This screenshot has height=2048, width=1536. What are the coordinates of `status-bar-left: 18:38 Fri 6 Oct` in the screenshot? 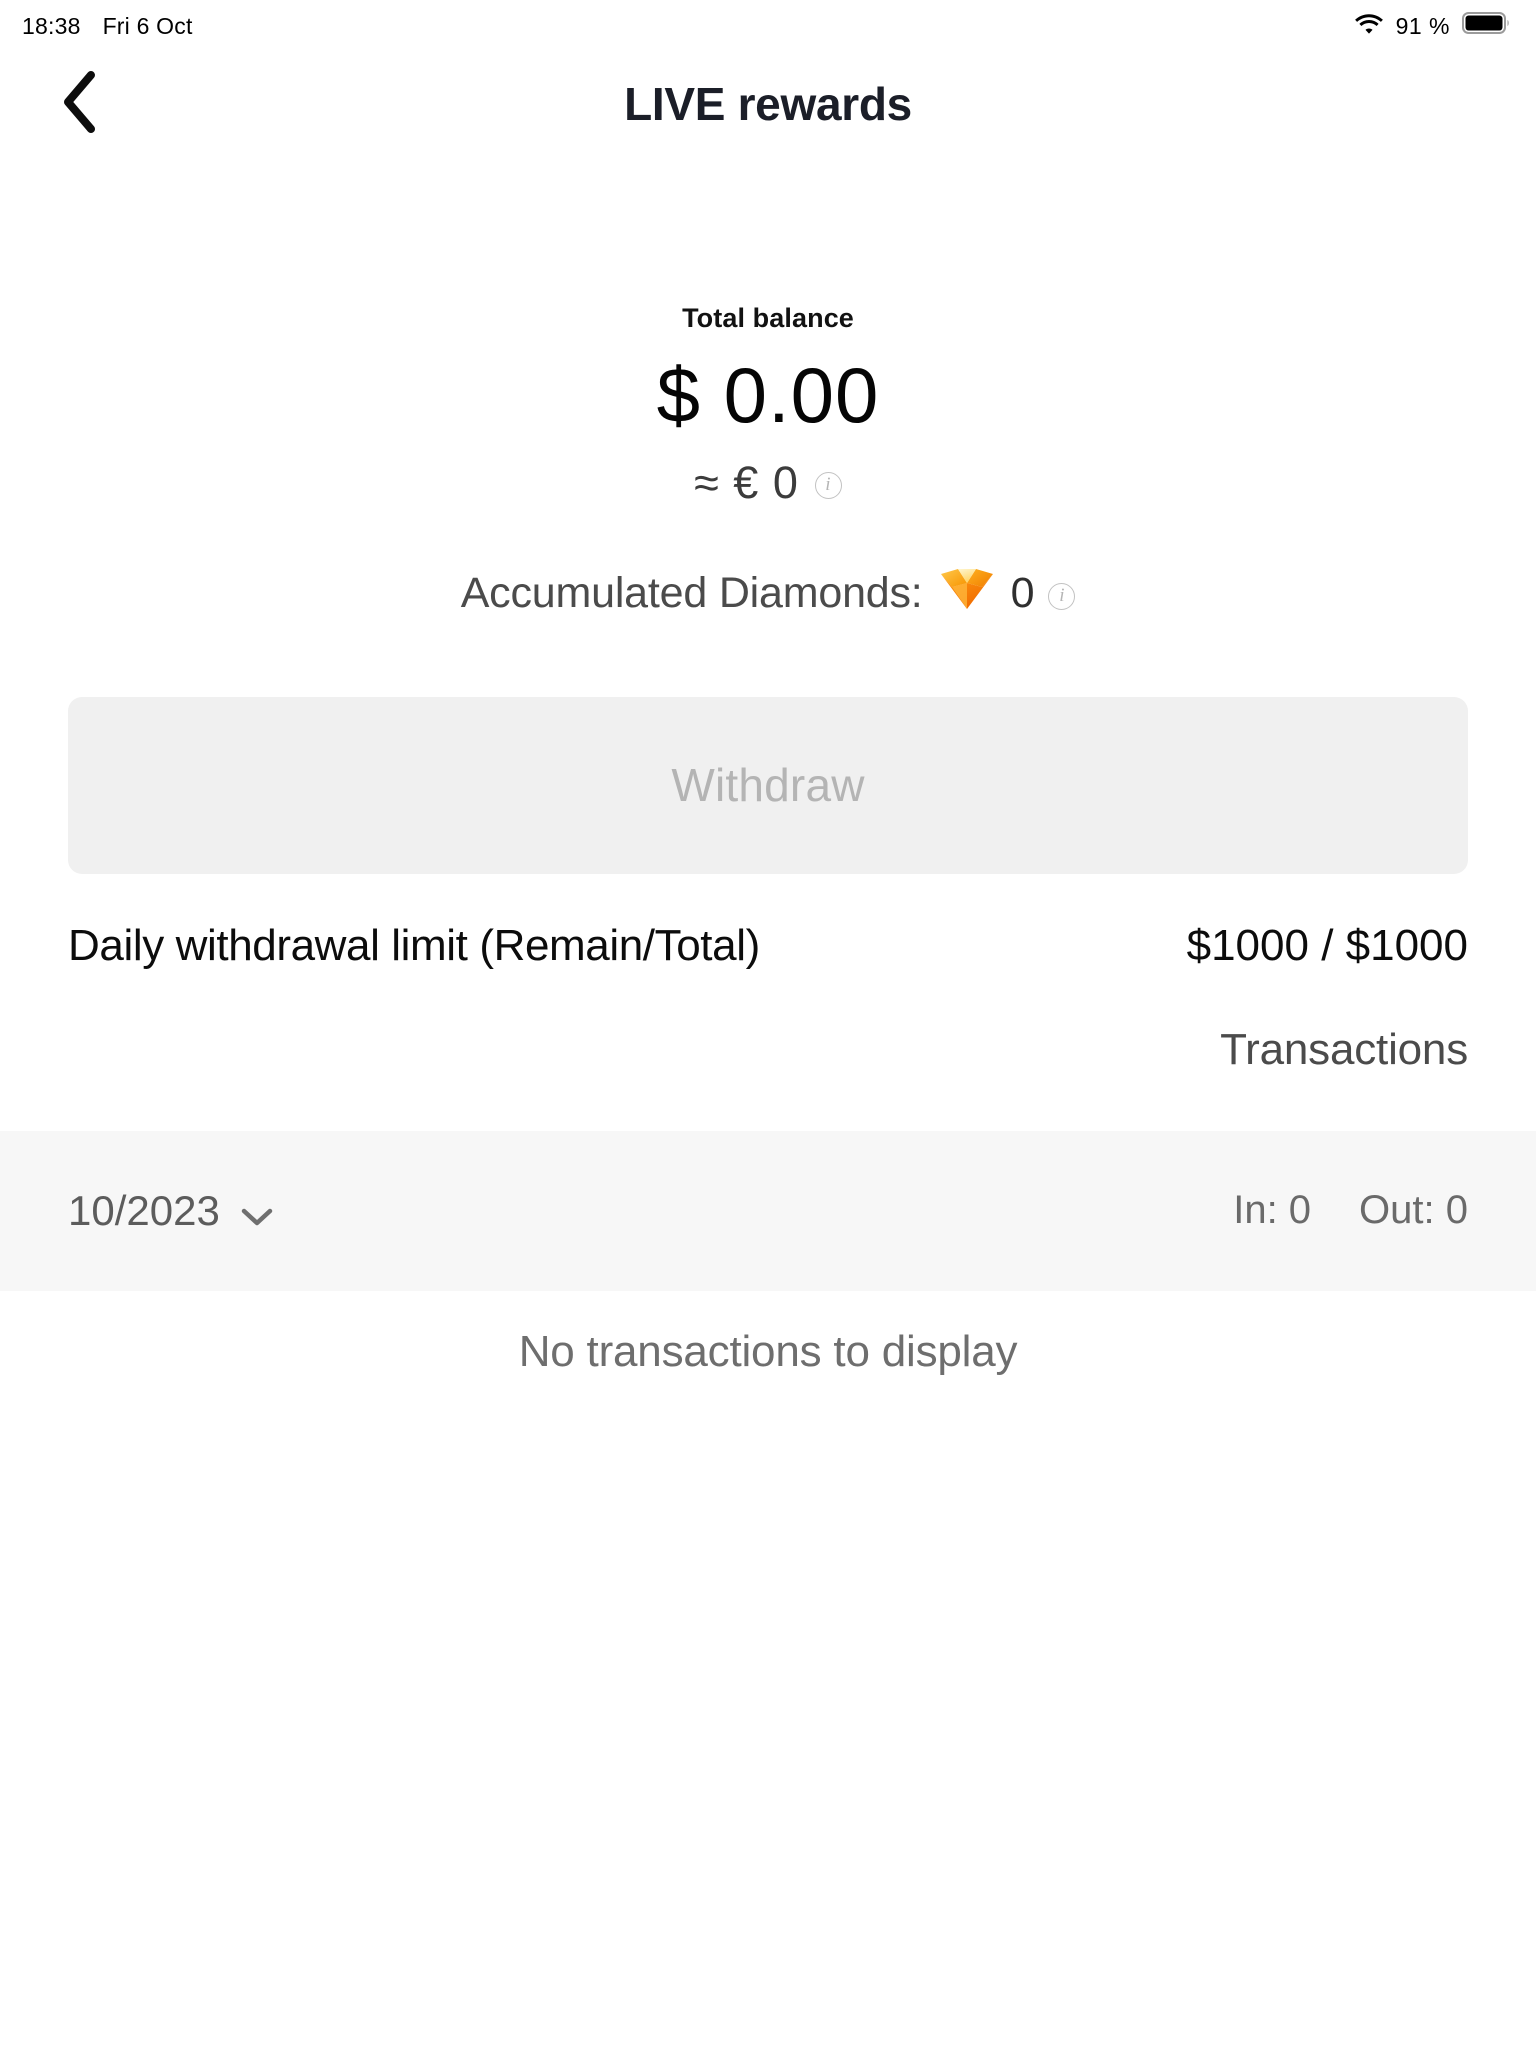 It's located at (107, 26).